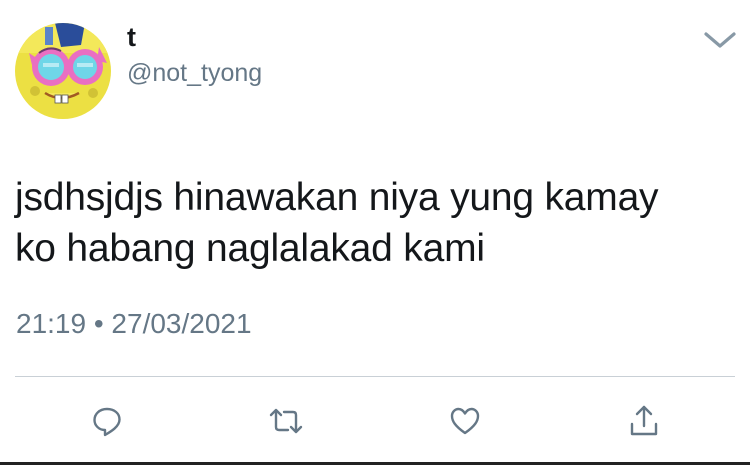  I want to click on bottom-border, so click(375, 463).